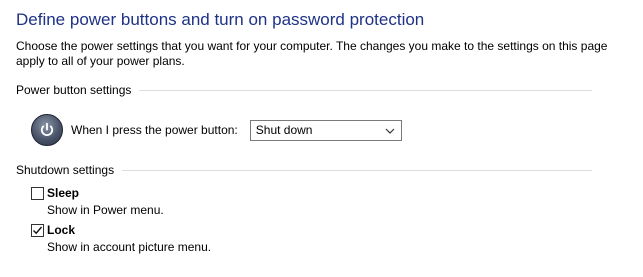 Image resolution: width=643 pixels, height=277 pixels. What do you see at coordinates (284, 130) in the screenshot?
I see `dropdown-selected-value: Shut down` at bounding box center [284, 130].